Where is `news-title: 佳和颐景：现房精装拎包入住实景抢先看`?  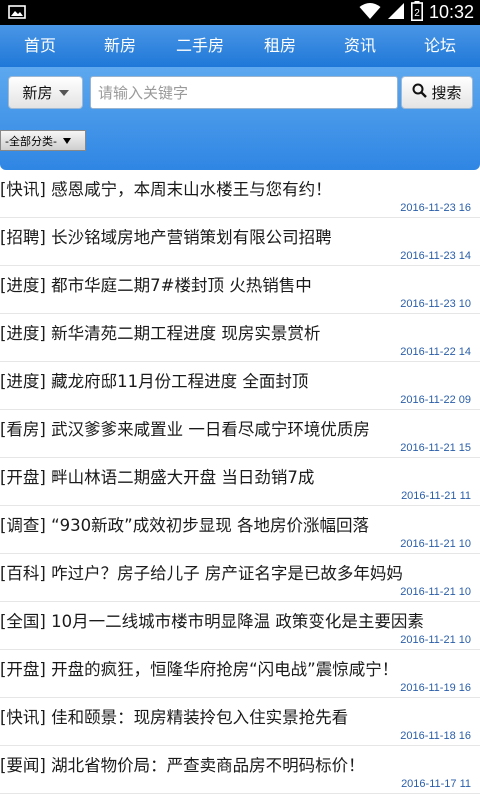
news-title: 佳和颐景：现房精装拎包入住实景抢先看 is located at coordinates (199, 717).